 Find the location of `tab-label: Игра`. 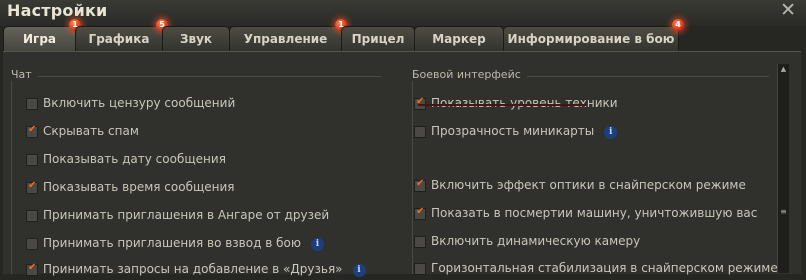

tab-label: Игра is located at coordinates (39, 39).